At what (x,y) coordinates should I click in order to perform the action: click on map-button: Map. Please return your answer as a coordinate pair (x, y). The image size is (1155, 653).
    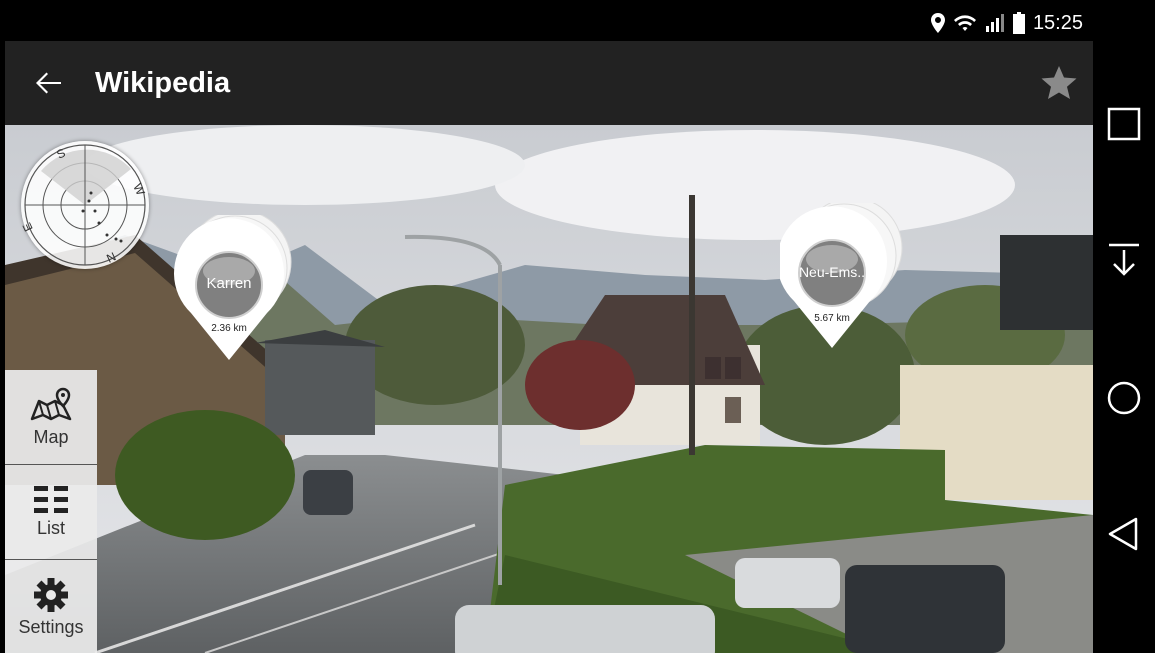
    Looking at the image, I should click on (51, 417).